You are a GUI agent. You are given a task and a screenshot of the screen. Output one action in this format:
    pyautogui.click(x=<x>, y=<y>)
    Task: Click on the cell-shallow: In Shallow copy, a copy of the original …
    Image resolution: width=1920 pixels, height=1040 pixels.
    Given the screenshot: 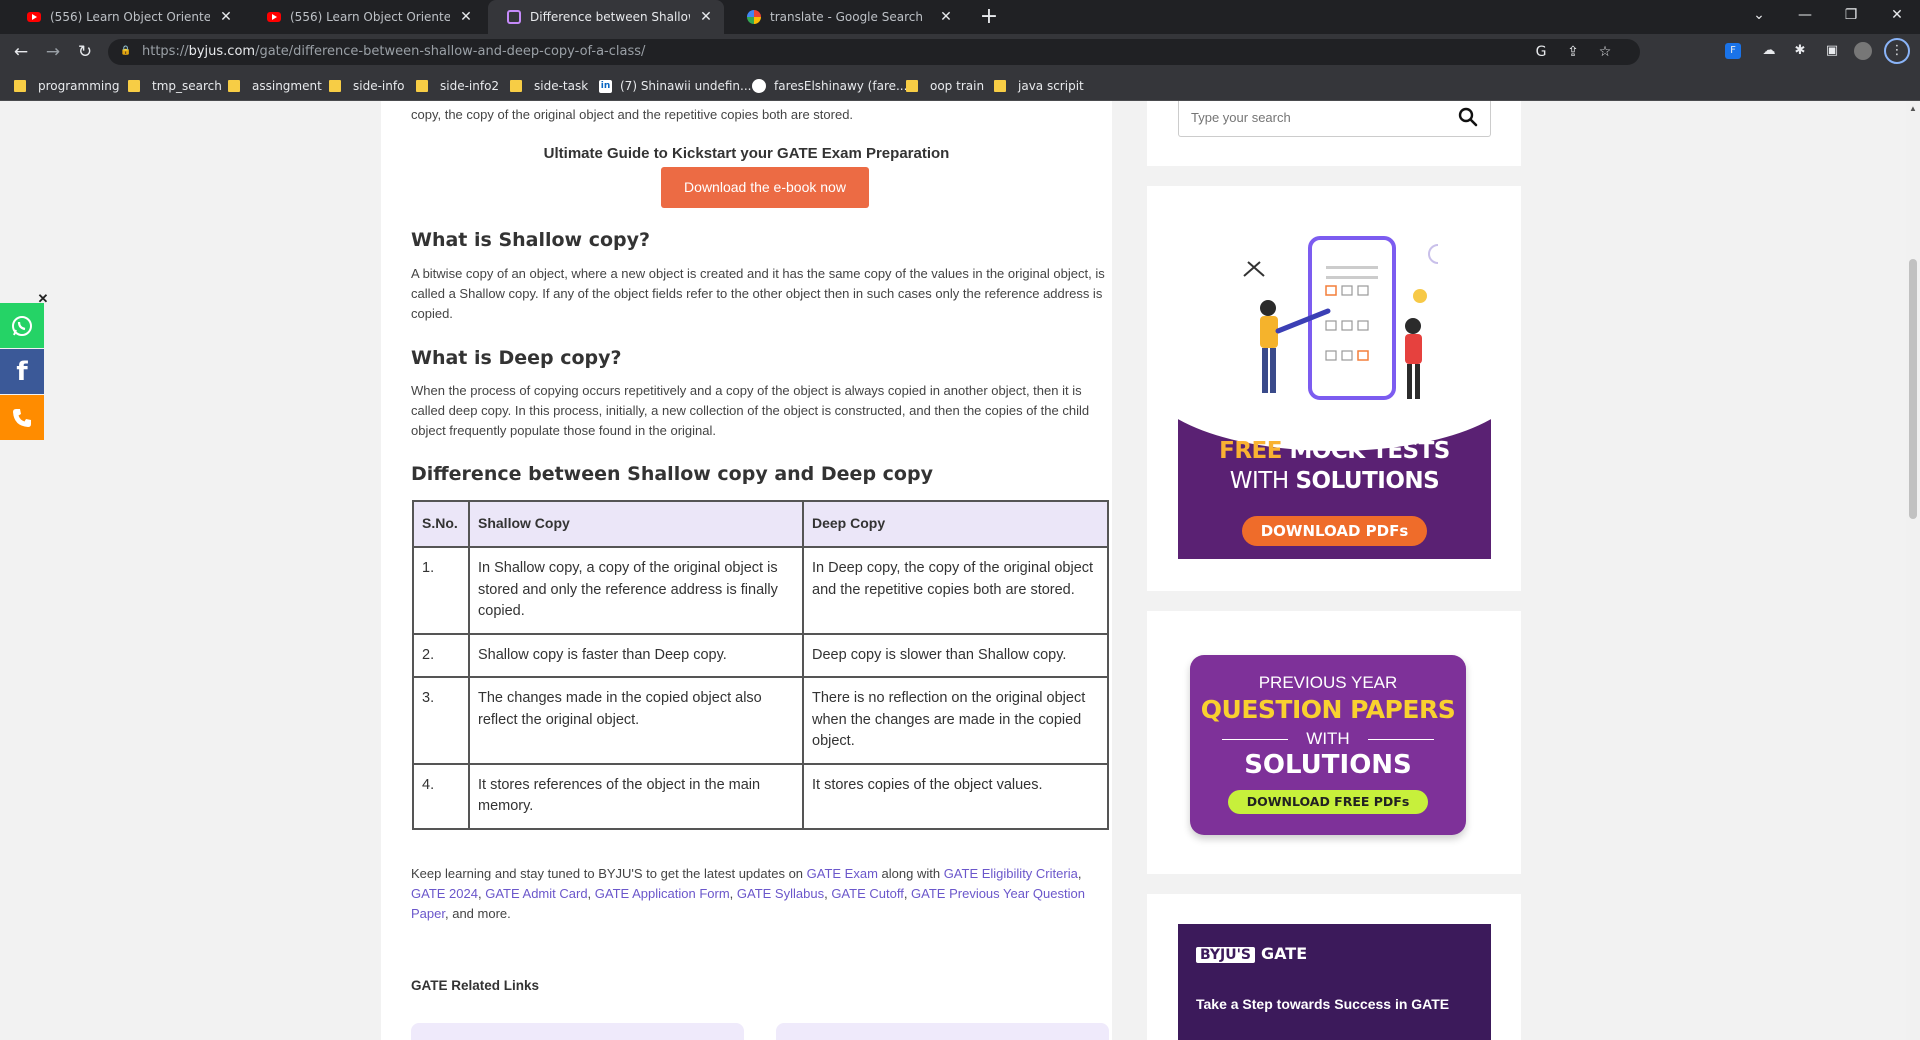 What is the action you would take?
    pyautogui.click(x=636, y=590)
    